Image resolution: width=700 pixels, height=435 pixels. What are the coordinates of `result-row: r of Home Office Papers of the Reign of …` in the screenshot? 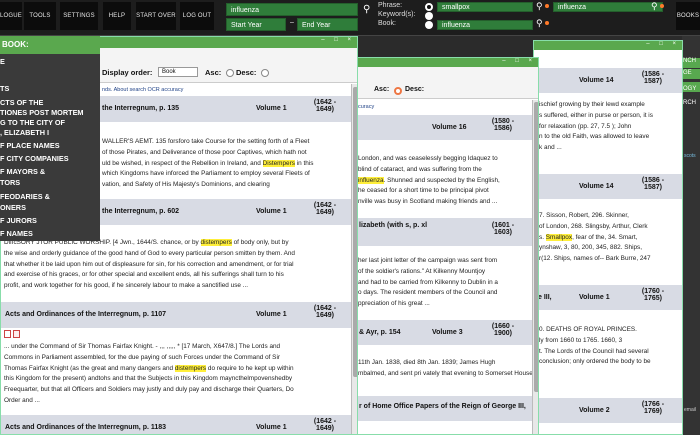 It's located at (447, 408).